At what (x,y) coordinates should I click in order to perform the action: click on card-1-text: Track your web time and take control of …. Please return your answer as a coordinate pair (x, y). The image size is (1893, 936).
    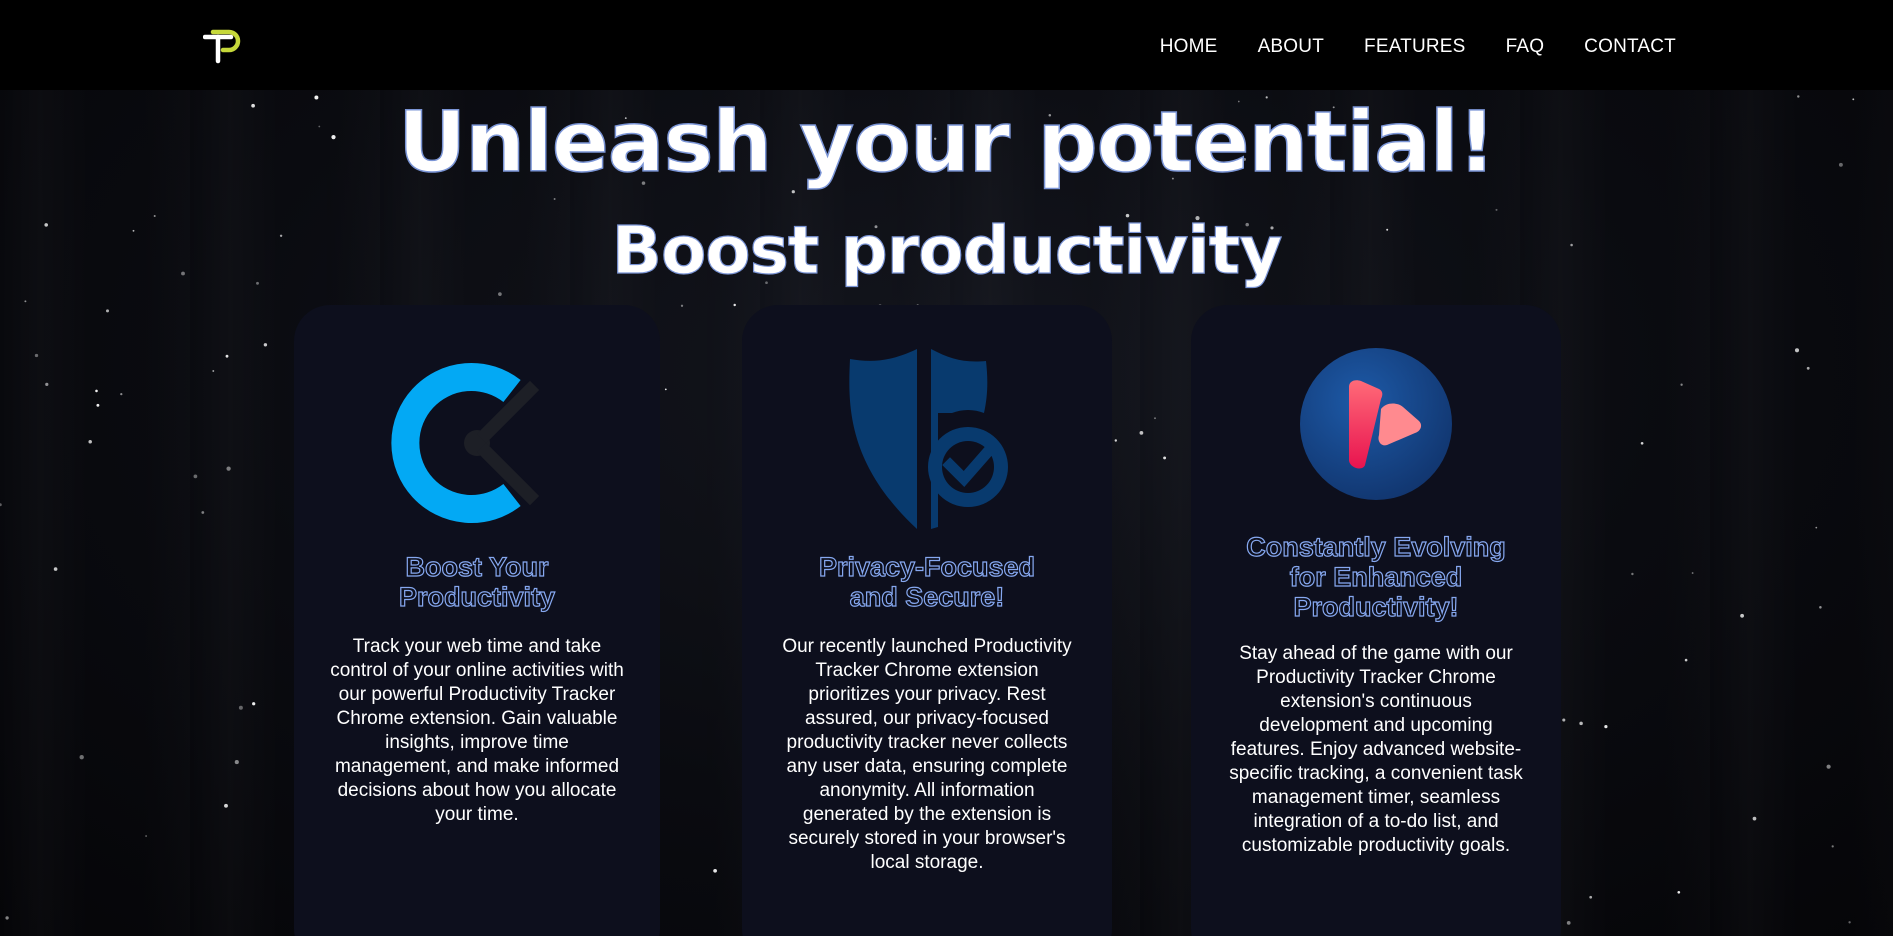
    Looking at the image, I should click on (477, 730).